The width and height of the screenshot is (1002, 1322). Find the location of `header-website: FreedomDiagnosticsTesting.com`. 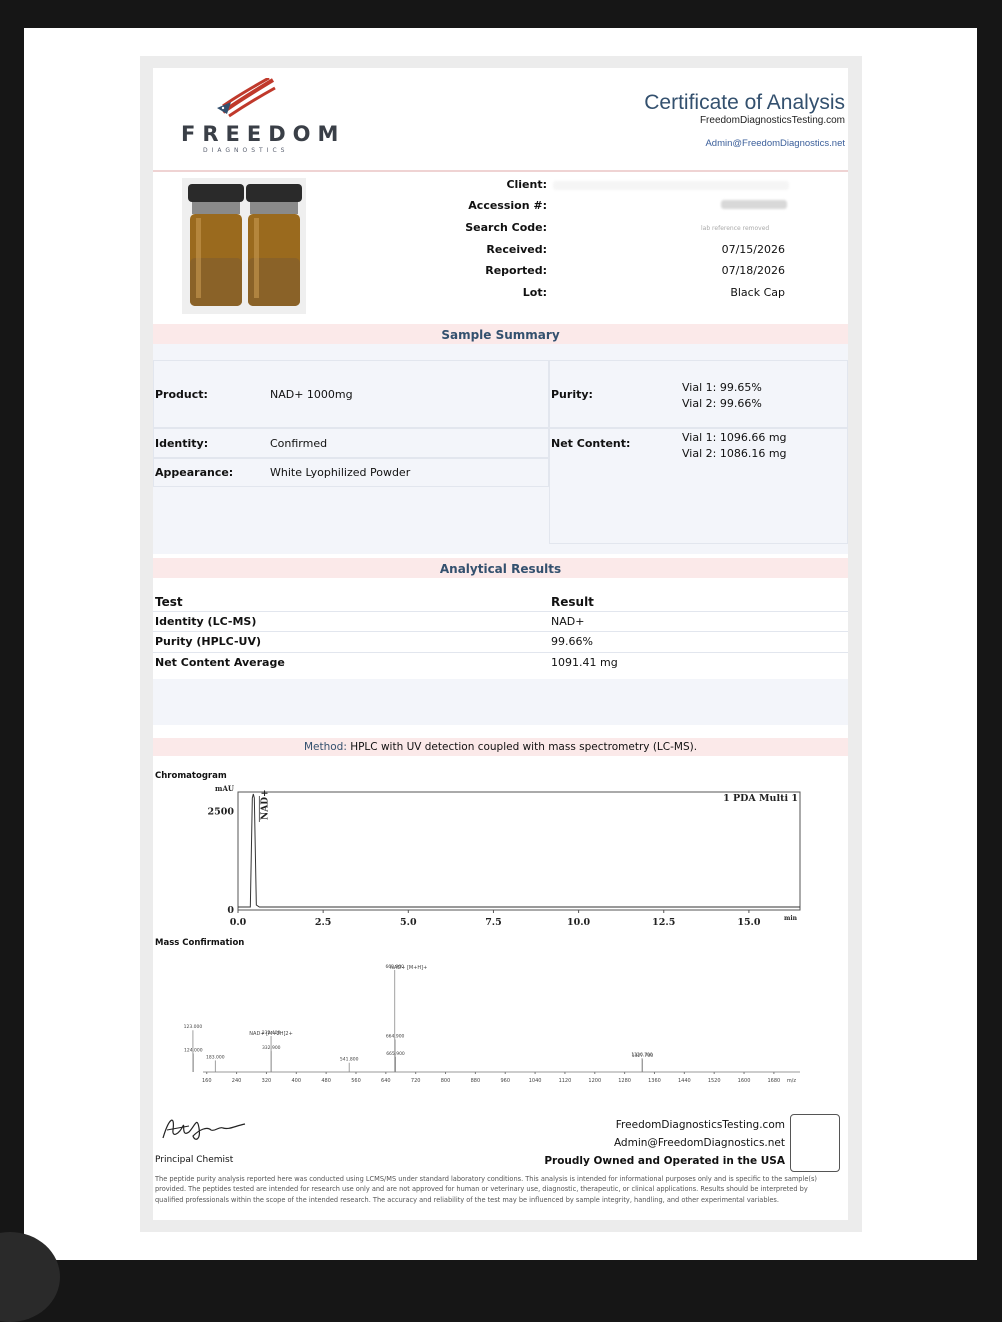

header-website: FreedomDiagnosticsTesting.com is located at coordinates (772, 120).